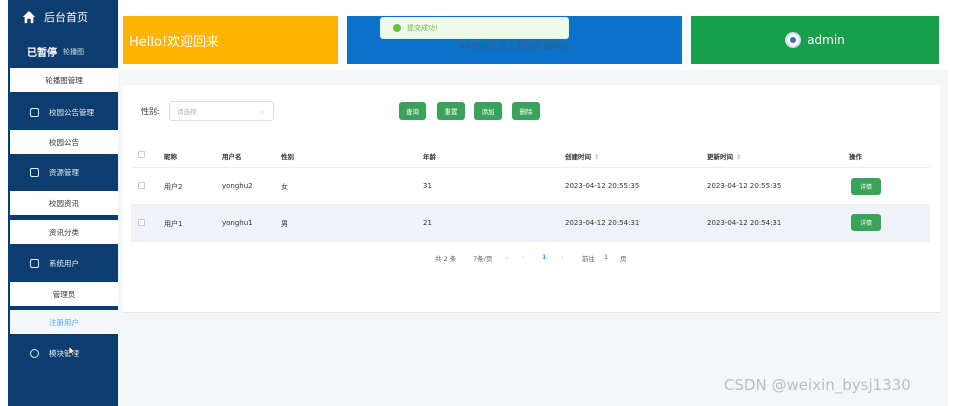  Describe the element at coordinates (474, 28) in the screenshot. I see `success-toast: 提交成功!` at that location.